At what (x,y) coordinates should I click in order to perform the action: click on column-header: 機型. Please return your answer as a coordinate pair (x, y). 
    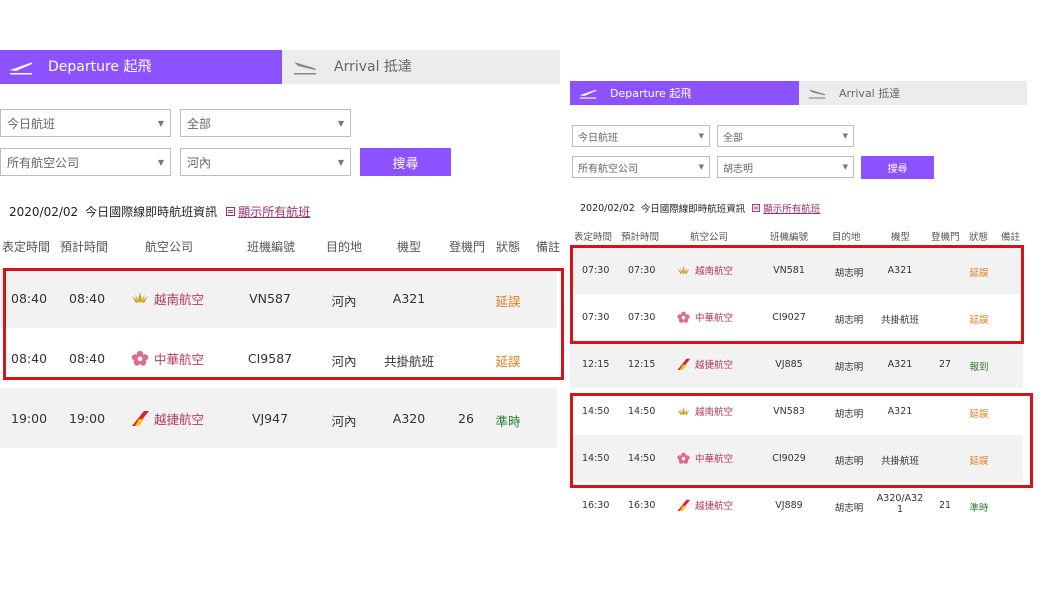
    Looking at the image, I should click on (409, 247).